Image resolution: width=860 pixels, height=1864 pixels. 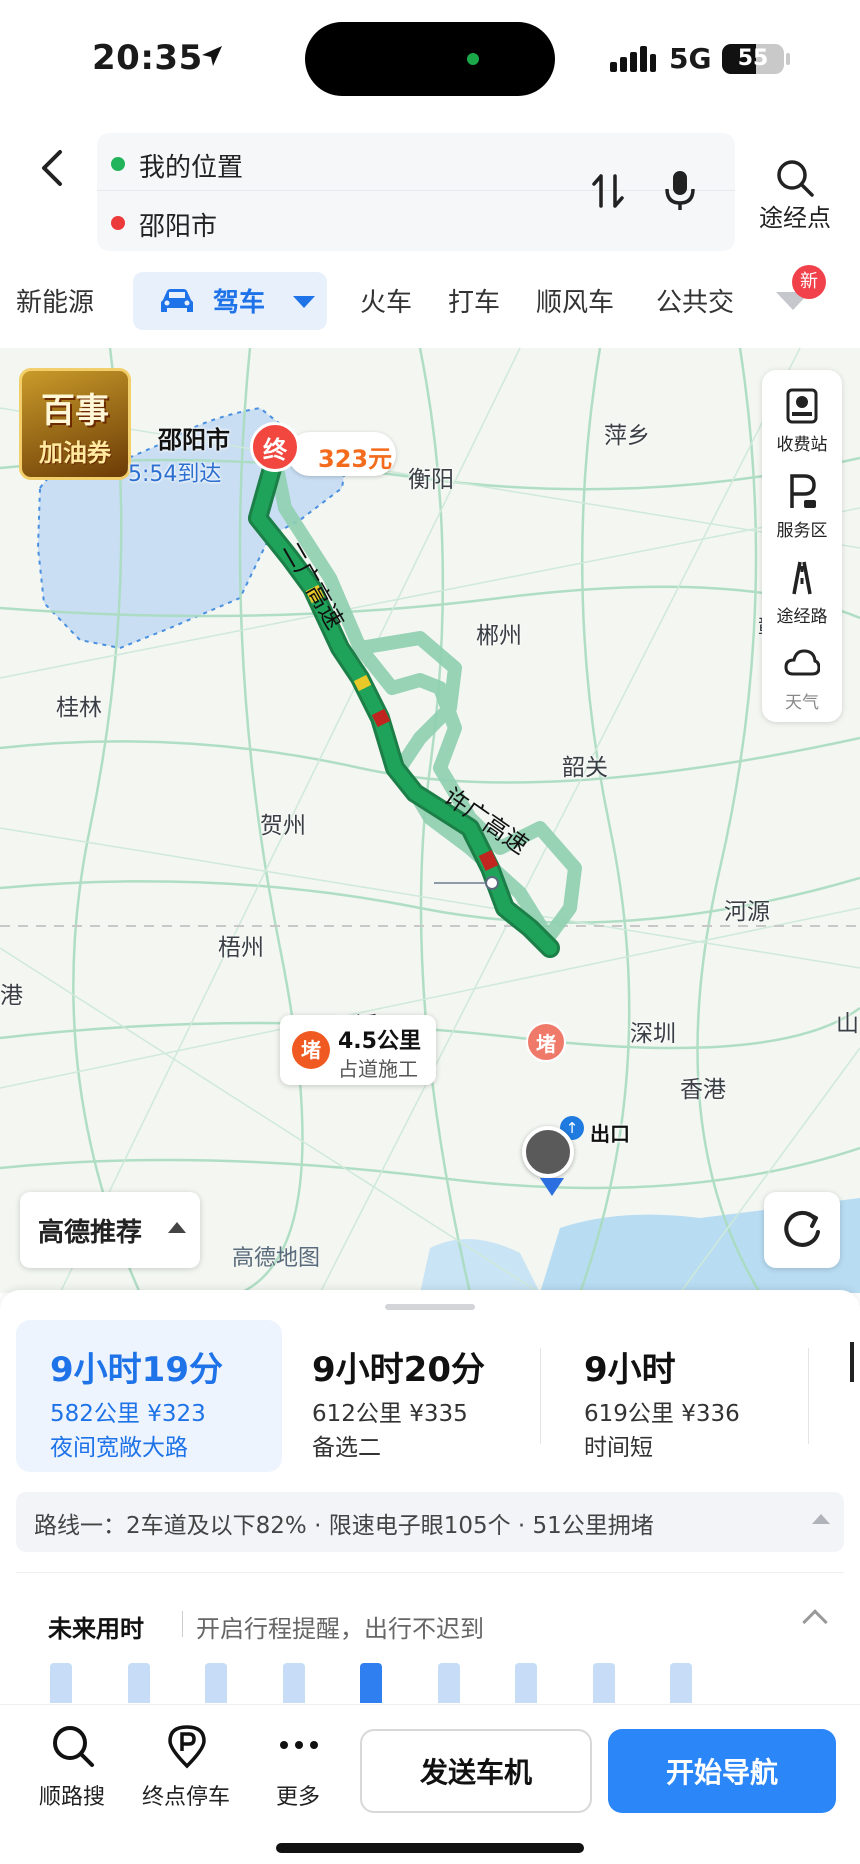 I want to click on add-waypoint-button: 途经点, so click(x=795, y=195).